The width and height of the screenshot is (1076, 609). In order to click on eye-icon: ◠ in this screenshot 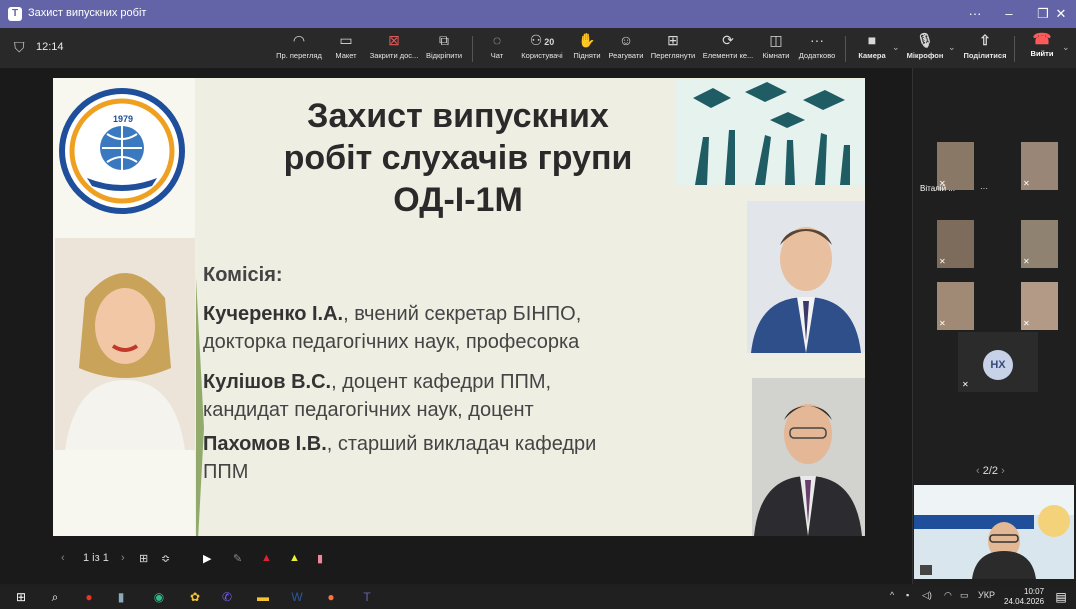, I will do `click(299, 40)`.